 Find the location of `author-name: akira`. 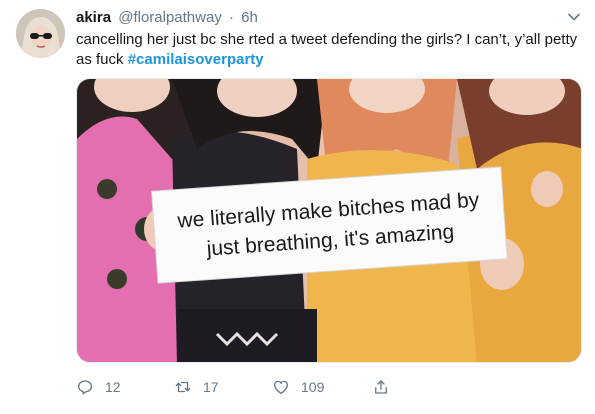

author-name: akira is located at coordinates (93, 17).